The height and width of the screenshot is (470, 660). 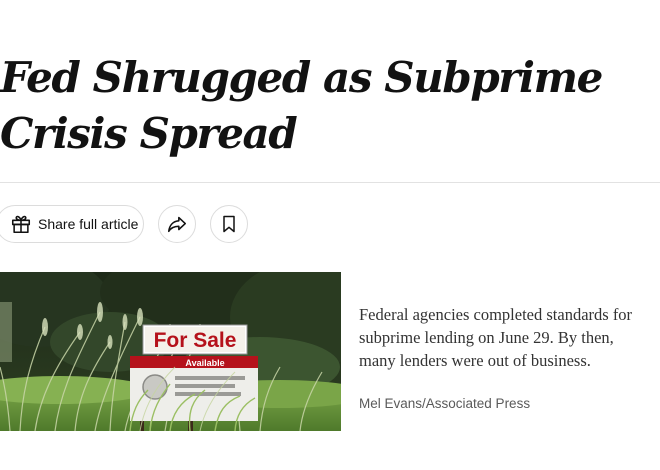 I want to click on share-arrow-icon, so click(x=177, y=224).